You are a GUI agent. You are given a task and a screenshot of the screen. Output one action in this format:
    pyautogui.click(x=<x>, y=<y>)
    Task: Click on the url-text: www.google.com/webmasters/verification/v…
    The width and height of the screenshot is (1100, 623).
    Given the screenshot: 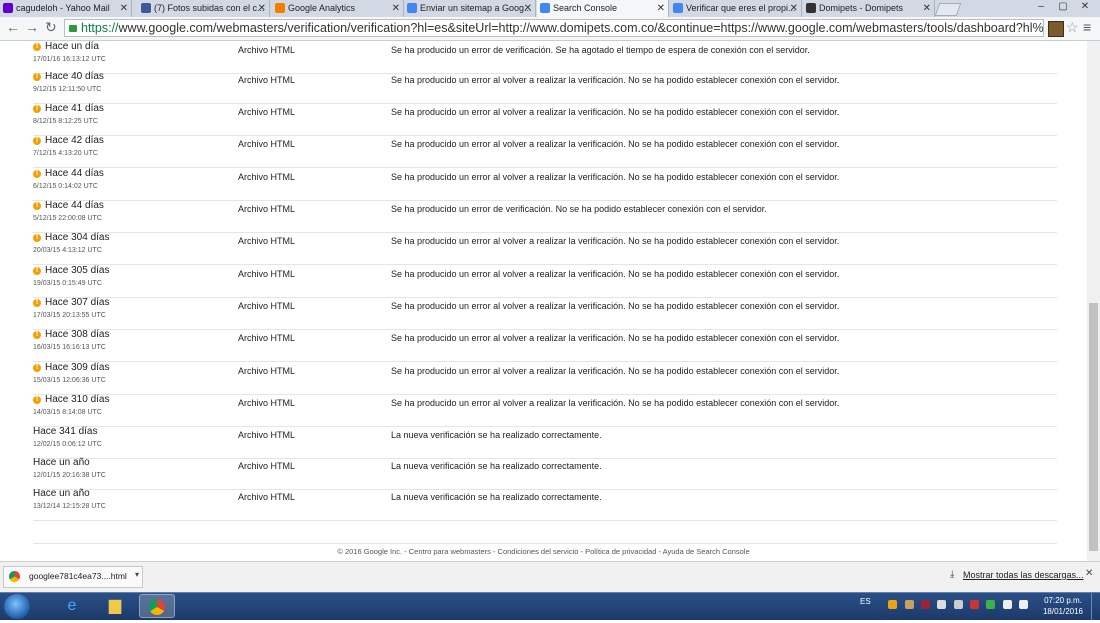 What is the action you would take?
    pyautogui.click(x=581, y=28)
    